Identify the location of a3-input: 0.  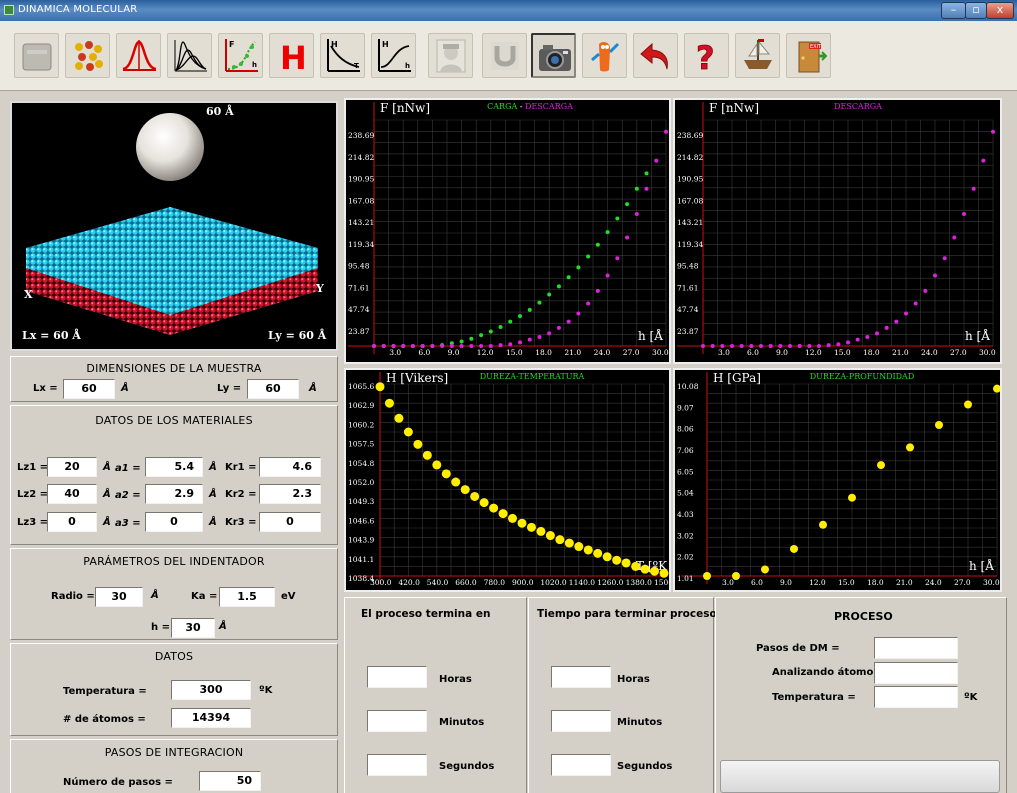
(174, 522).